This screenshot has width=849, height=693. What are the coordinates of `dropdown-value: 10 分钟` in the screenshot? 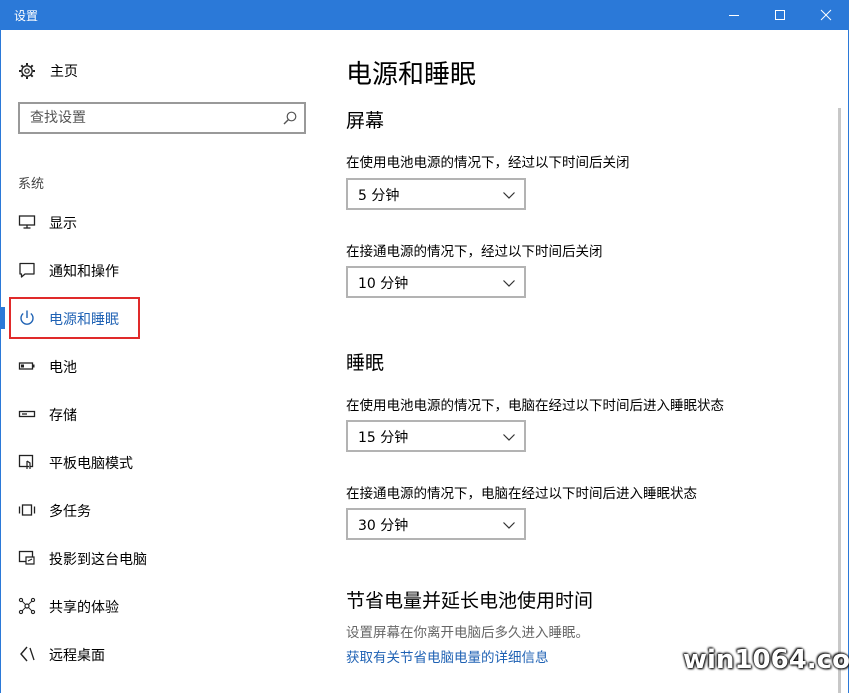 It's located at (383, 284).